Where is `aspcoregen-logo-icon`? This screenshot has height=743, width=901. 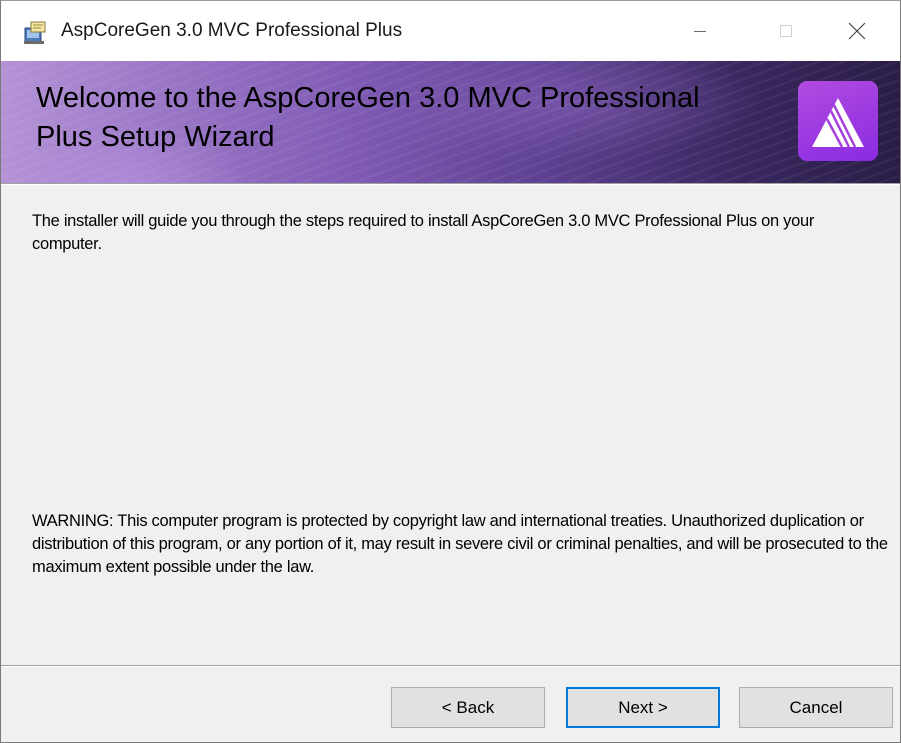 aspcoregen-logo-icon is located at coordinates (838, 121).